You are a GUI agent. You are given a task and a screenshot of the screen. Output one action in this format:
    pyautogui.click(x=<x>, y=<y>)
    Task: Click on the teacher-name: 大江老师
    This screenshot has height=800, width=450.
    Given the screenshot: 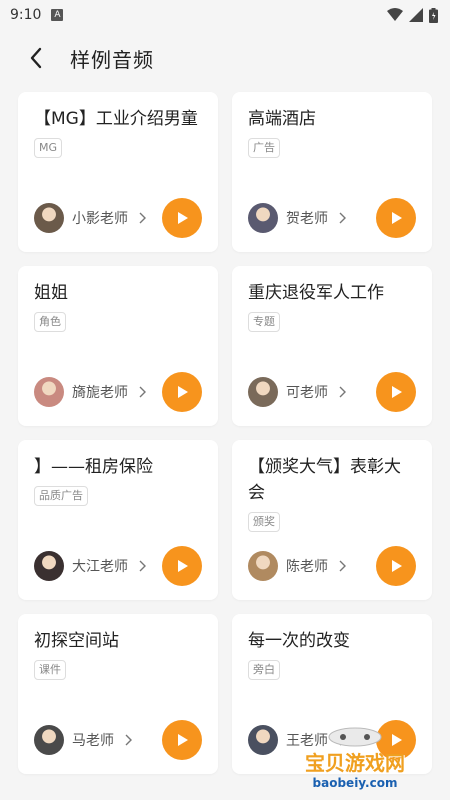 What is the action you would take?
    pyautogui.click(x=100, y=567)
    